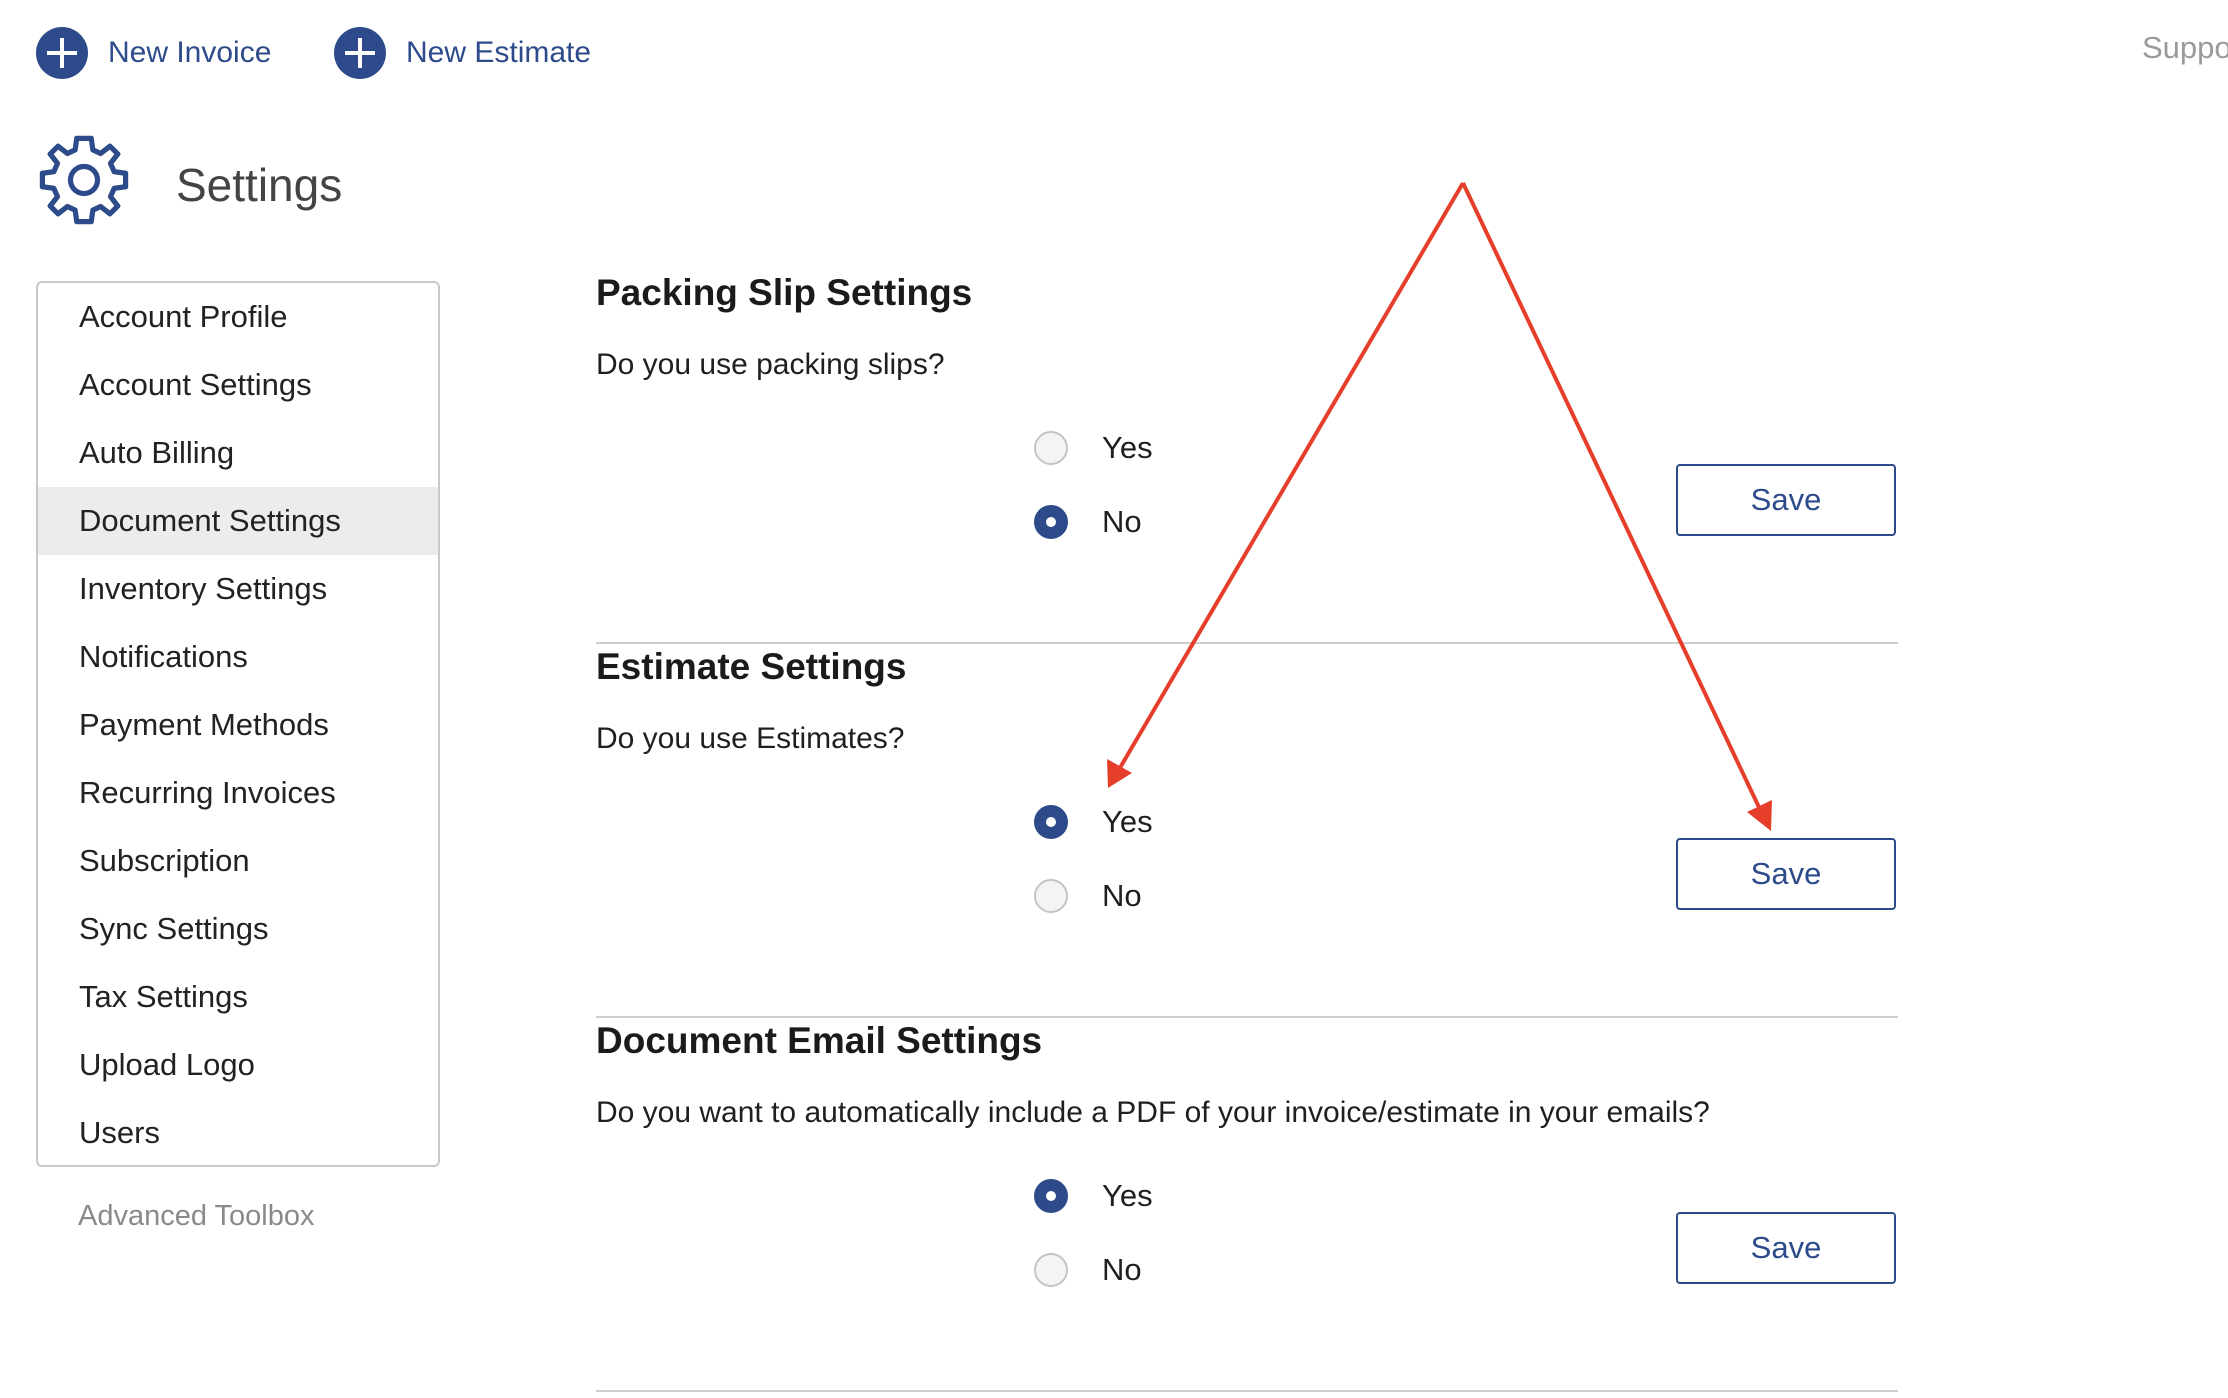  I want to click on document-email-no-option: No, so click(1088, 1270).